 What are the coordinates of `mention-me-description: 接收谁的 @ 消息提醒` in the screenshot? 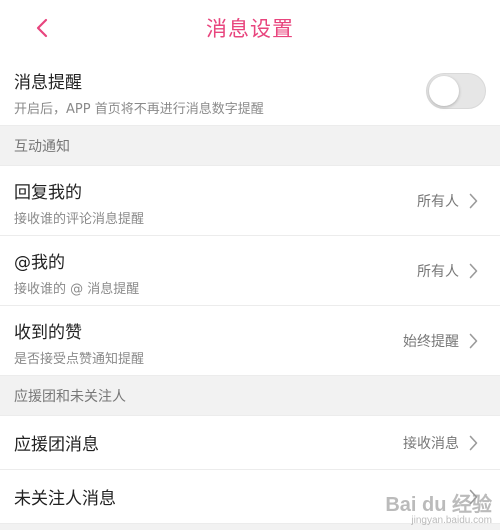 It's located at (77, 289).